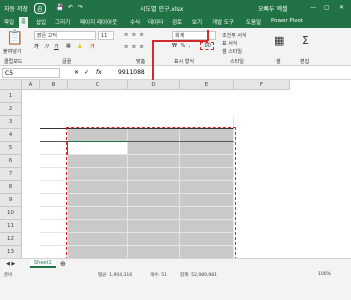 This screenshot has width=351, height=300. Describe the element at coordinates (59, 7) in the screenshot. I see `save-icon: 💾` at that location.